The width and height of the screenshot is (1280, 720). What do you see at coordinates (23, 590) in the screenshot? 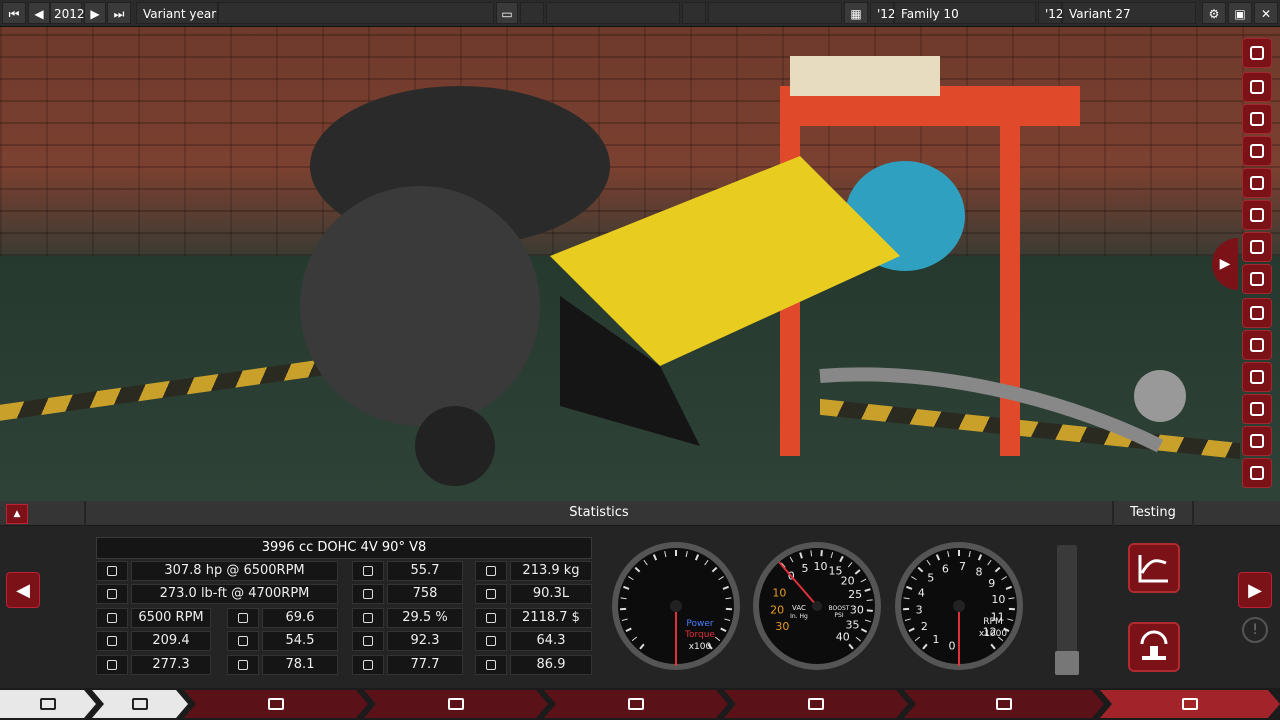
I see `prev-section-button: ◀` at bounding box center [23, 590].